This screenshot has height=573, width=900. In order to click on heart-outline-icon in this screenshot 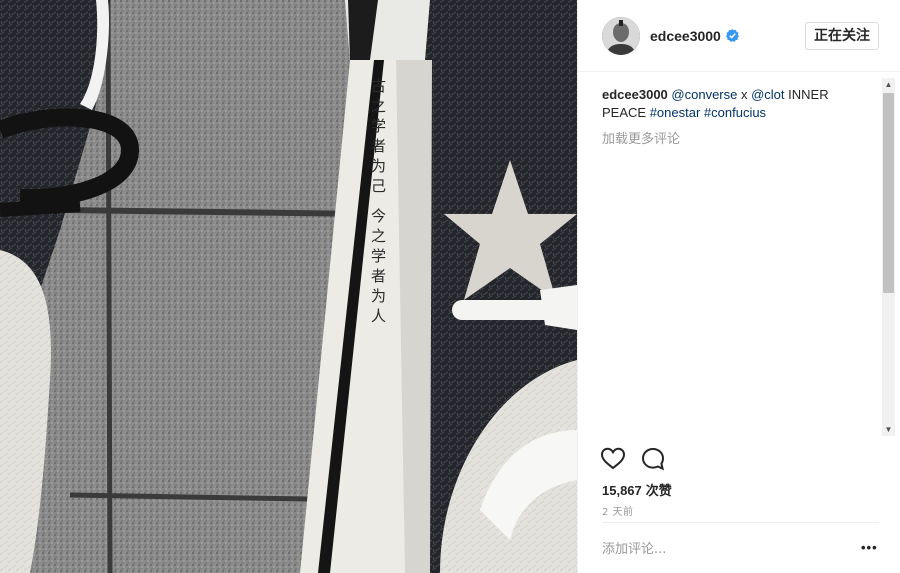, I will do `click(613, 459)`.